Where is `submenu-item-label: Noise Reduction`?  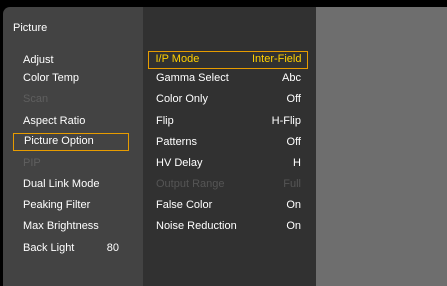
submenu-item-label: Noise Reduction is located at coordinates (196, 226).